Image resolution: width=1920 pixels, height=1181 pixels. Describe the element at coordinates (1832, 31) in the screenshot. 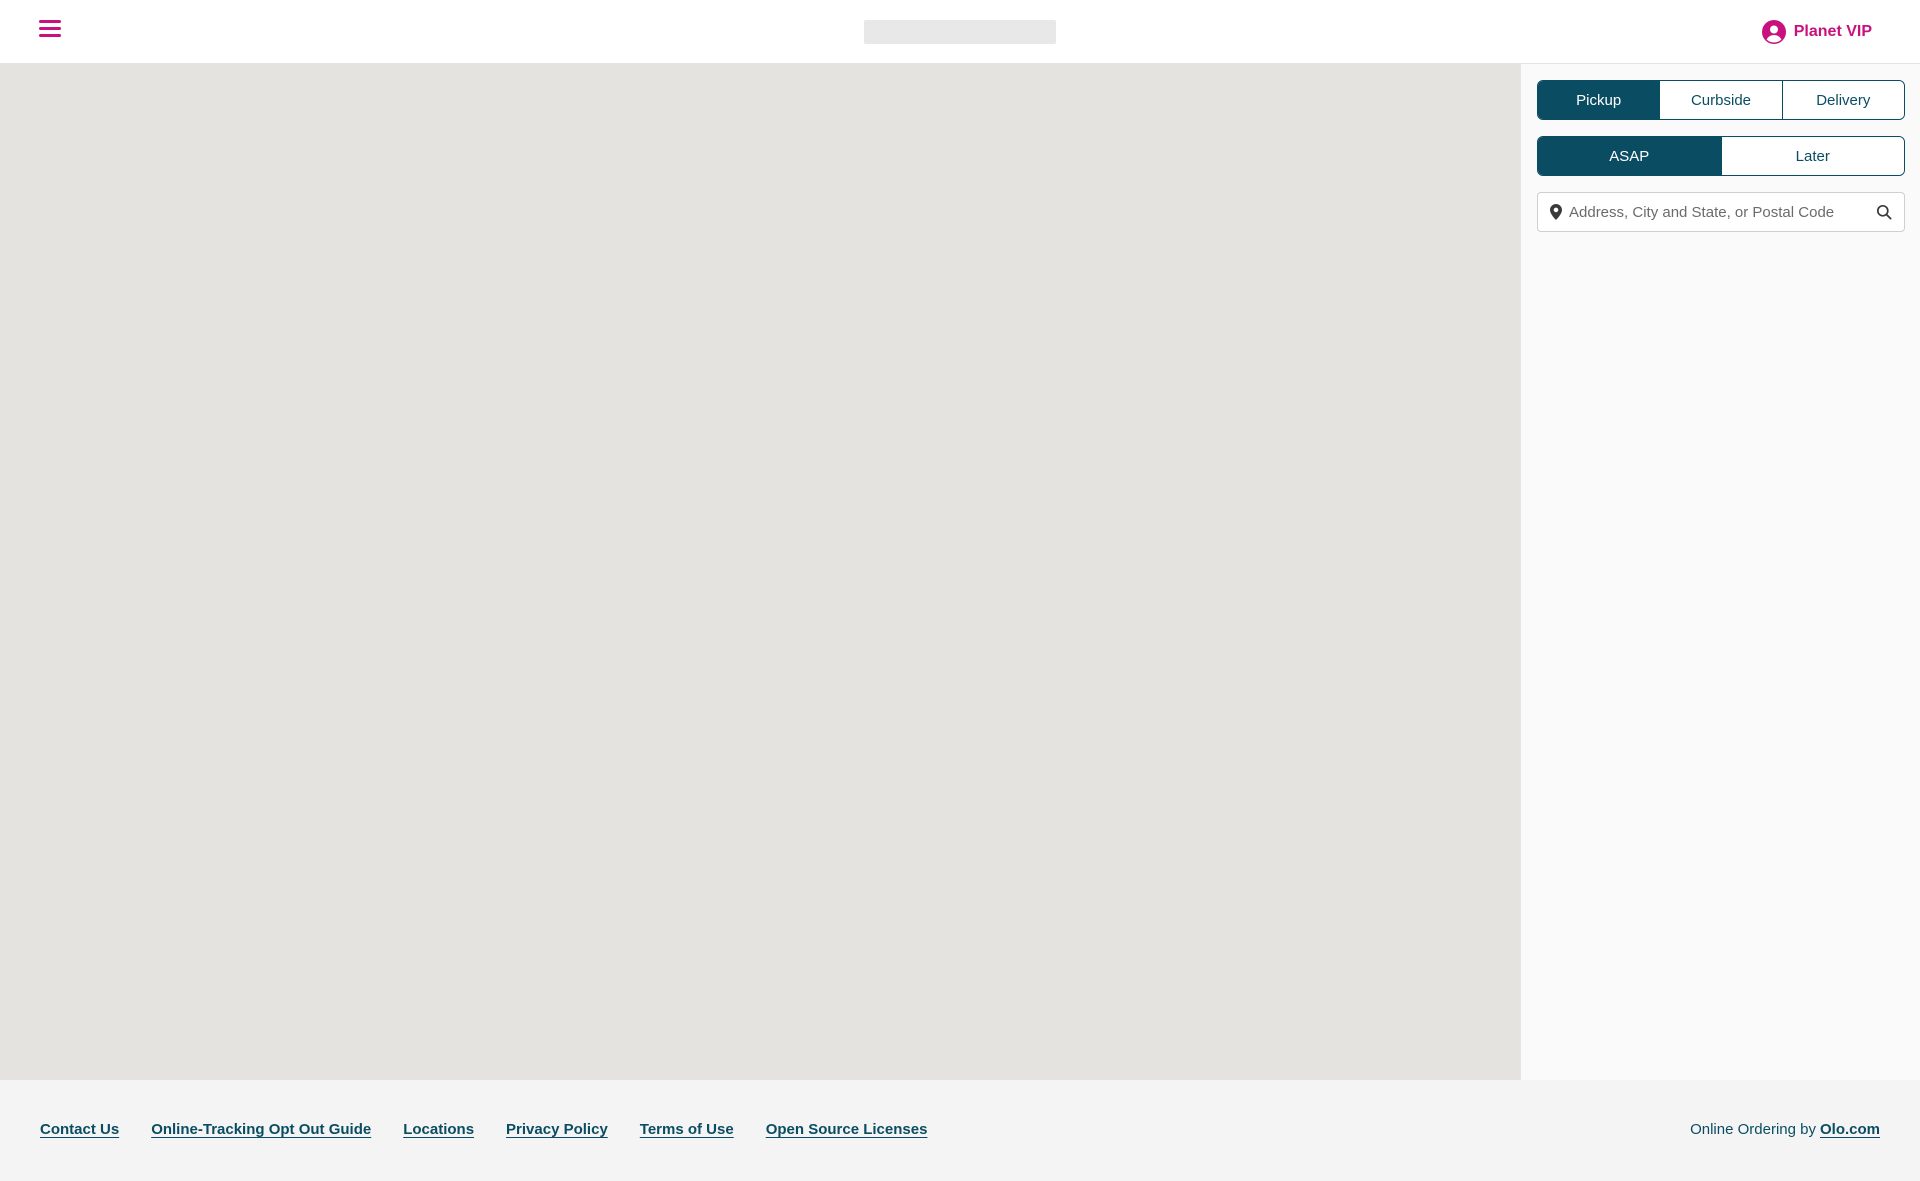

I see `account-label: Planet VIP` at that location.